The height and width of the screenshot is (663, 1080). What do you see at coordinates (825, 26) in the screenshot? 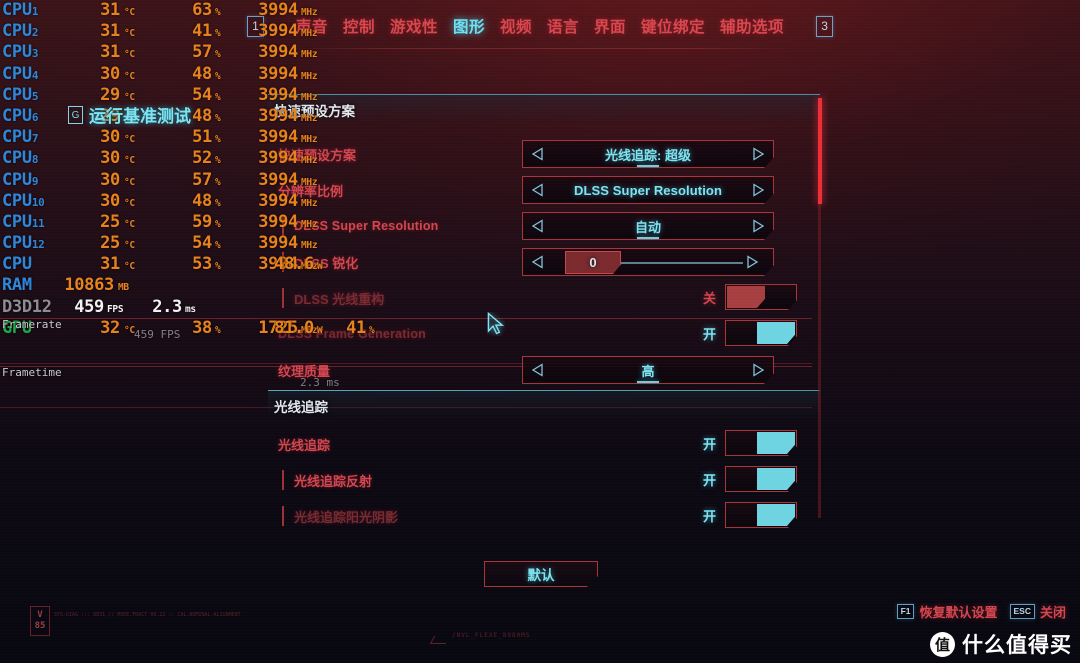
I see `next-page-key-badge: 3` at bounding box center [825, 26].